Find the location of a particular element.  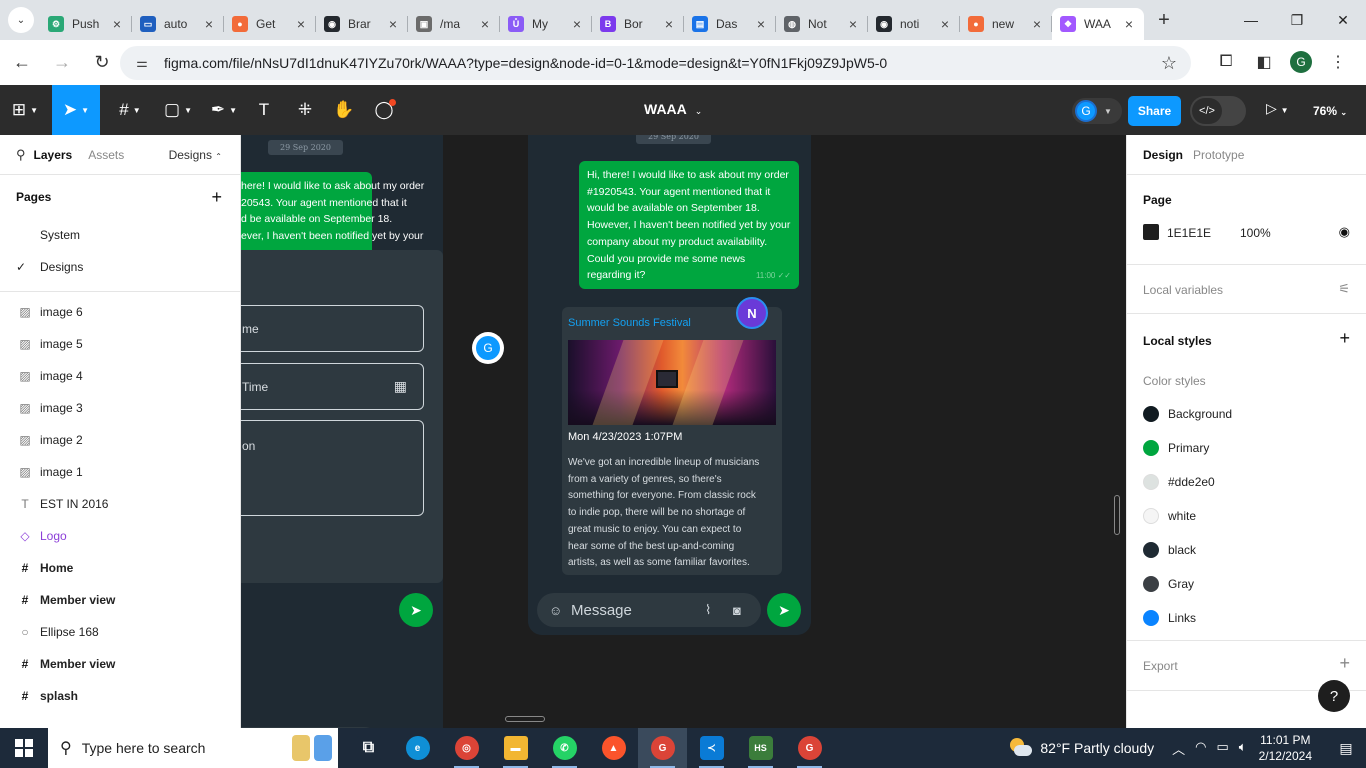

taskbar-app-hs-app: HS is located at coordinates (760, 748).